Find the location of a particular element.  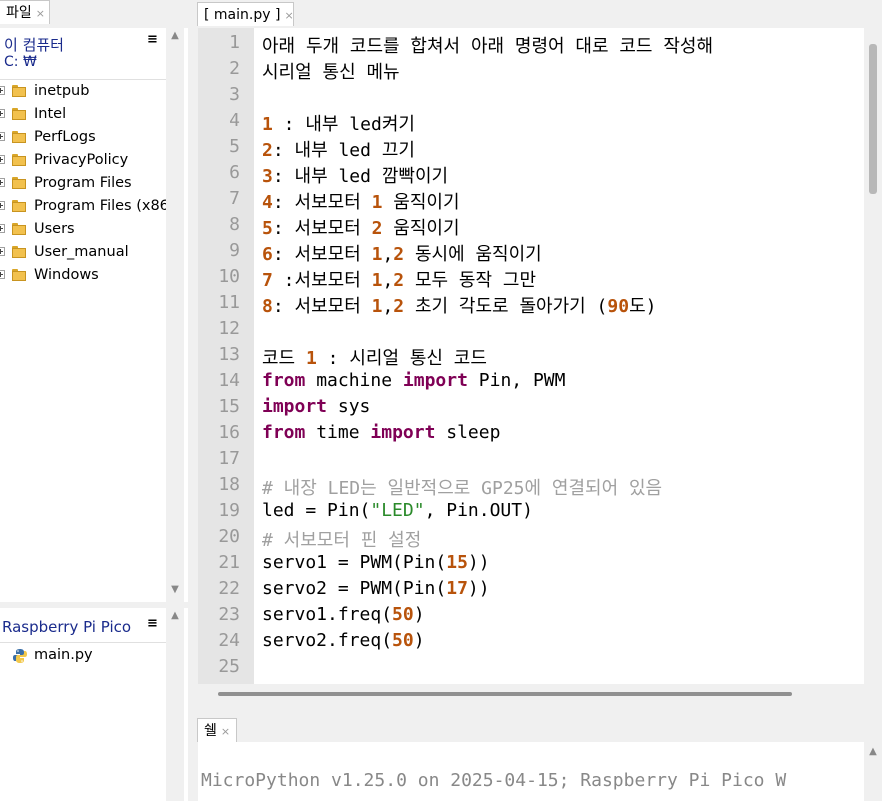

code-line: 7 :서보모터 1,2 모두 동작 그만 is located at coordinates (399, 279).